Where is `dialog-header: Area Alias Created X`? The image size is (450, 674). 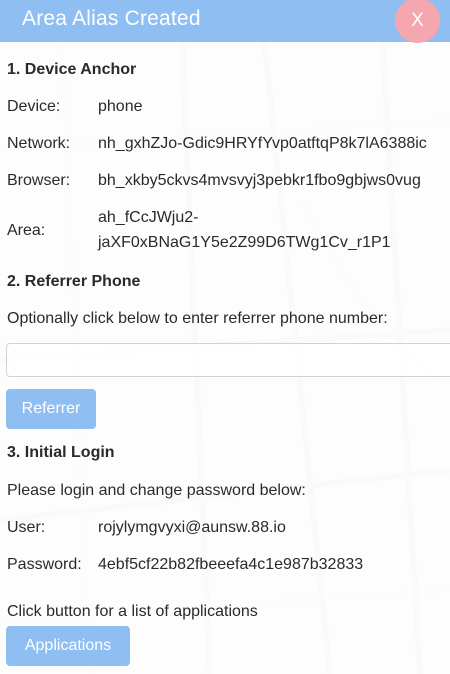 dialog-header: Area Alias Created X is located at coordinates (225, 21).